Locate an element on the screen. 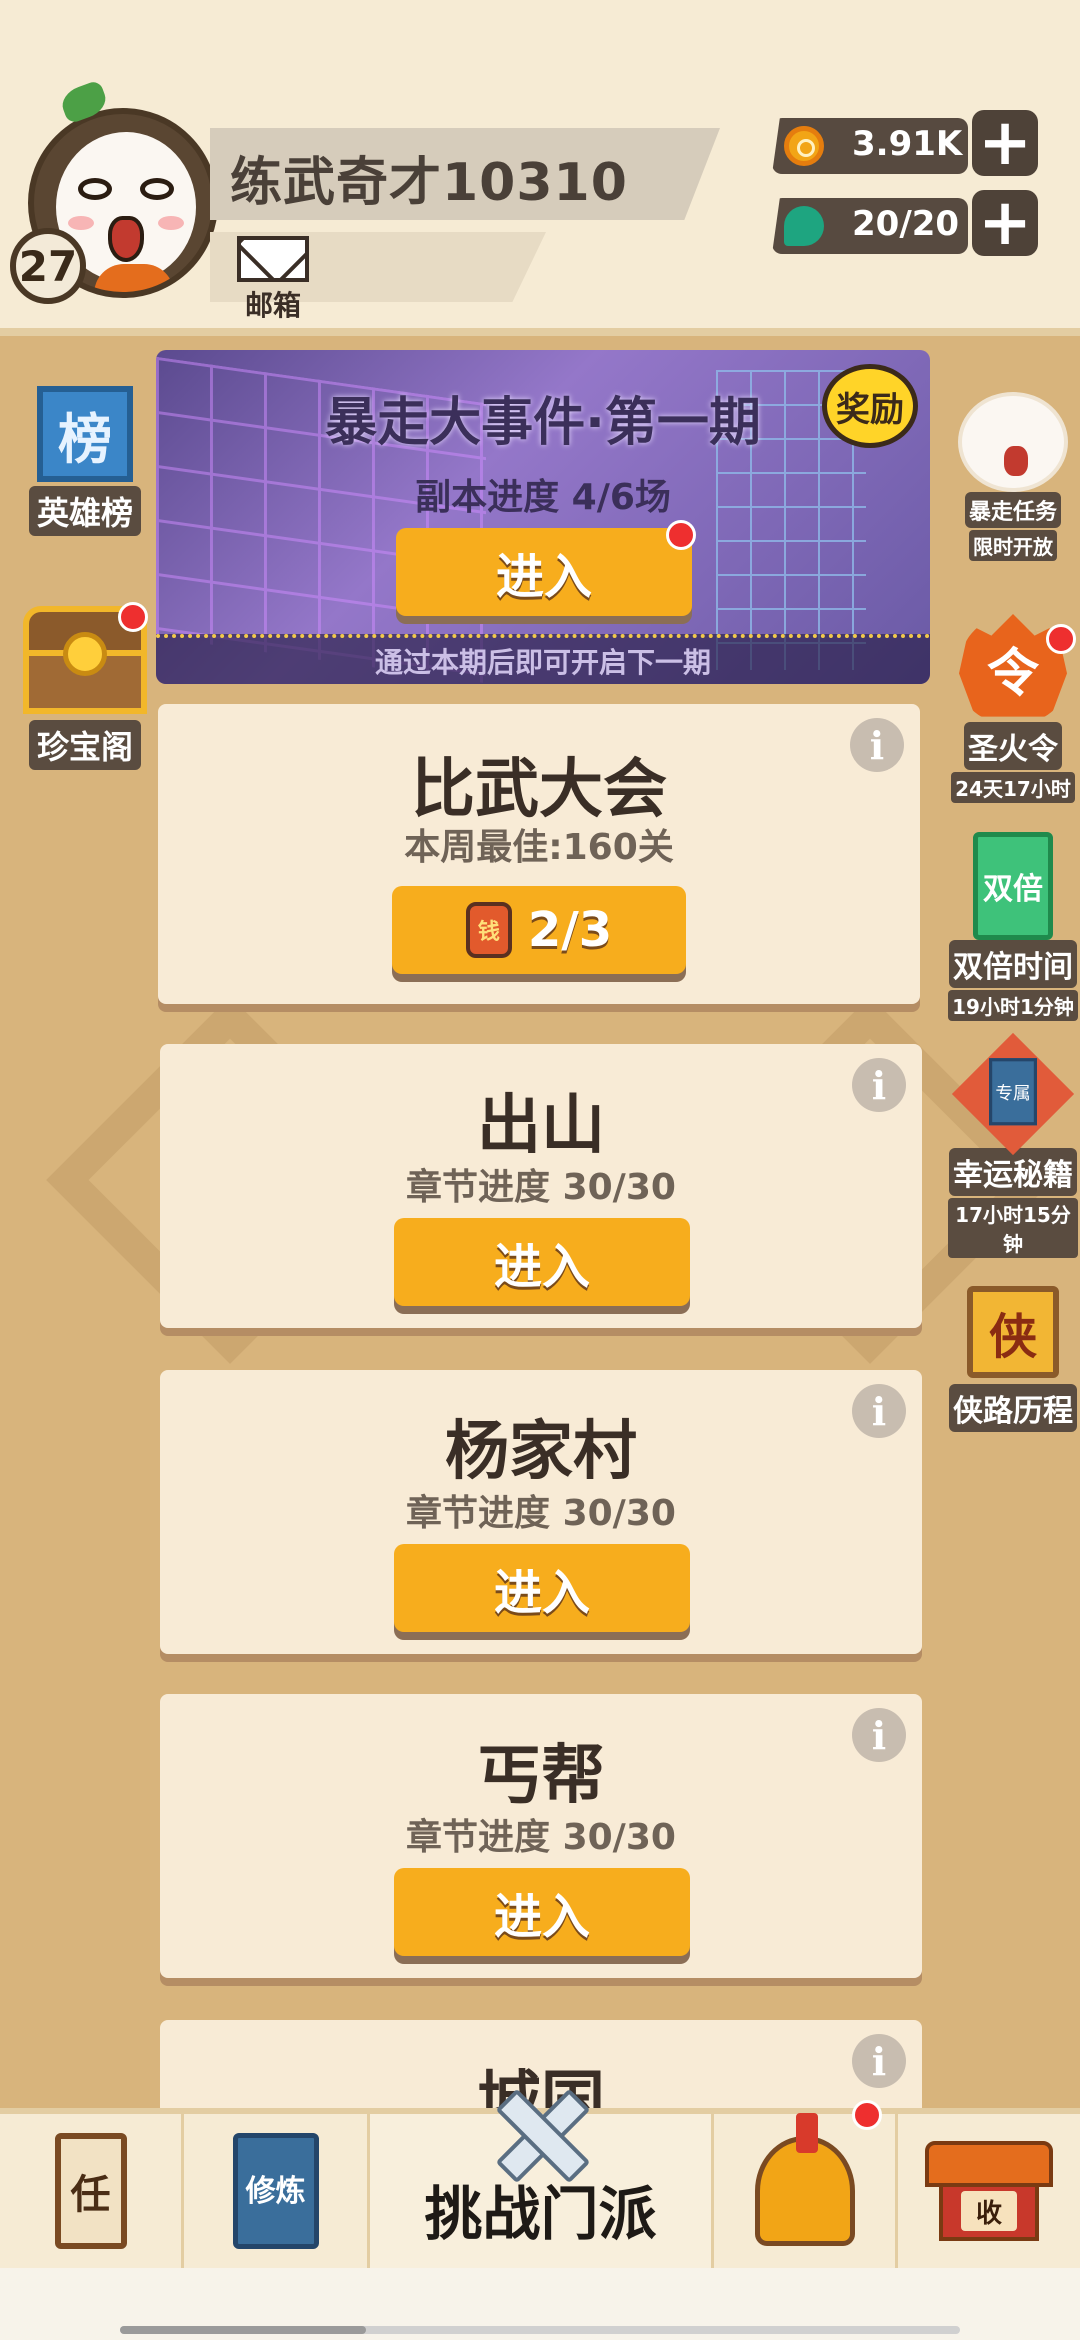  gem-icon is located at coordinates (804, 226).